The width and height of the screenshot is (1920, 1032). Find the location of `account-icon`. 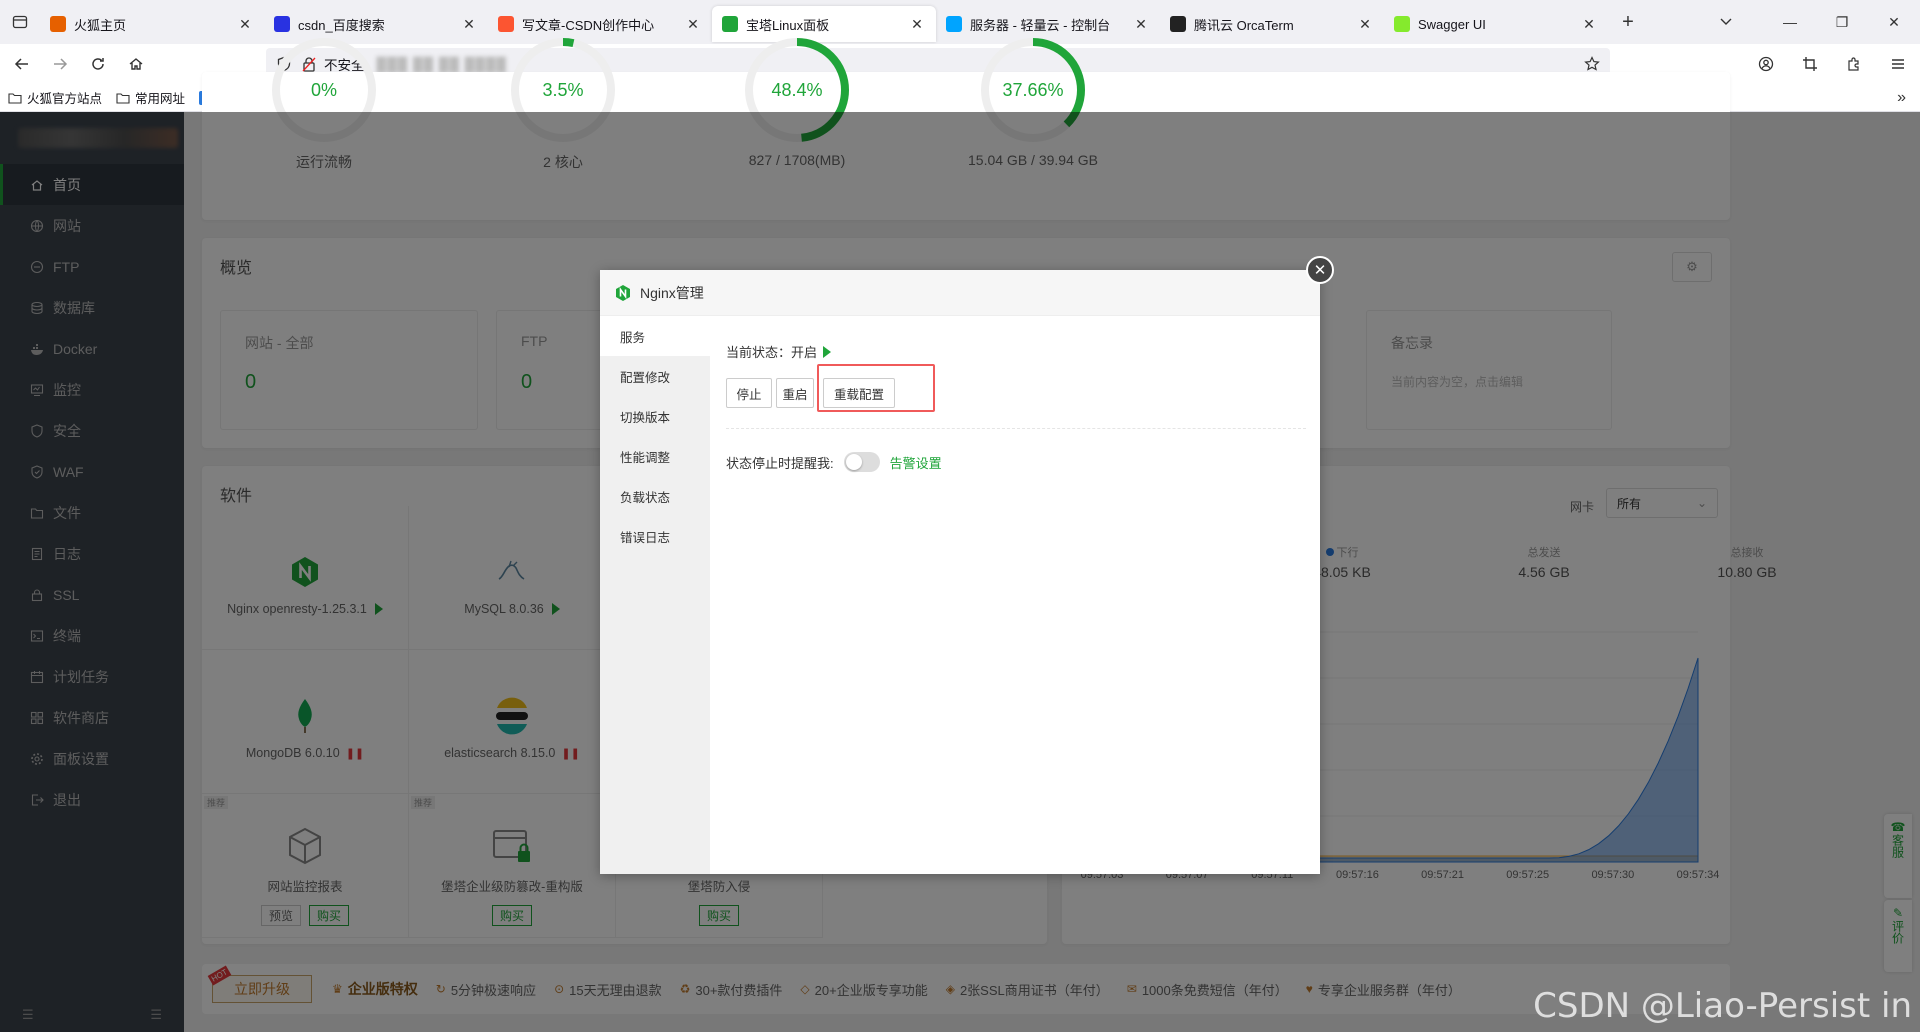

account-icon is located at coordinates (1766, 64).